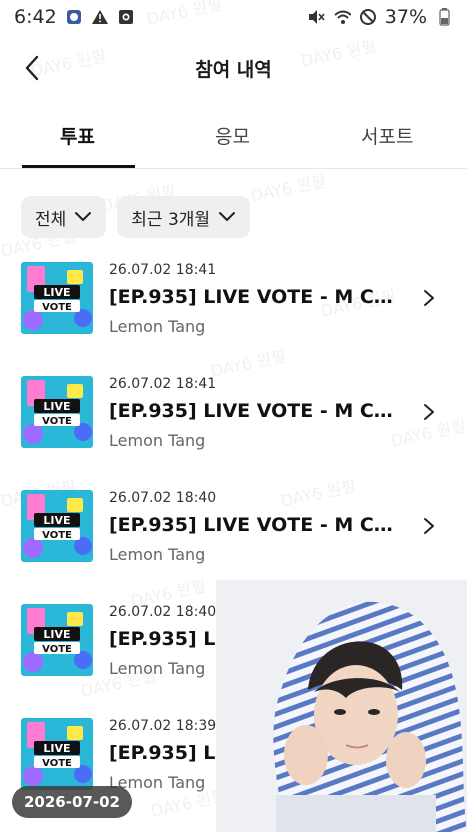  Describe the element at coordinates (316, 17) in the screenshot. I see `mute-icon` at that location.